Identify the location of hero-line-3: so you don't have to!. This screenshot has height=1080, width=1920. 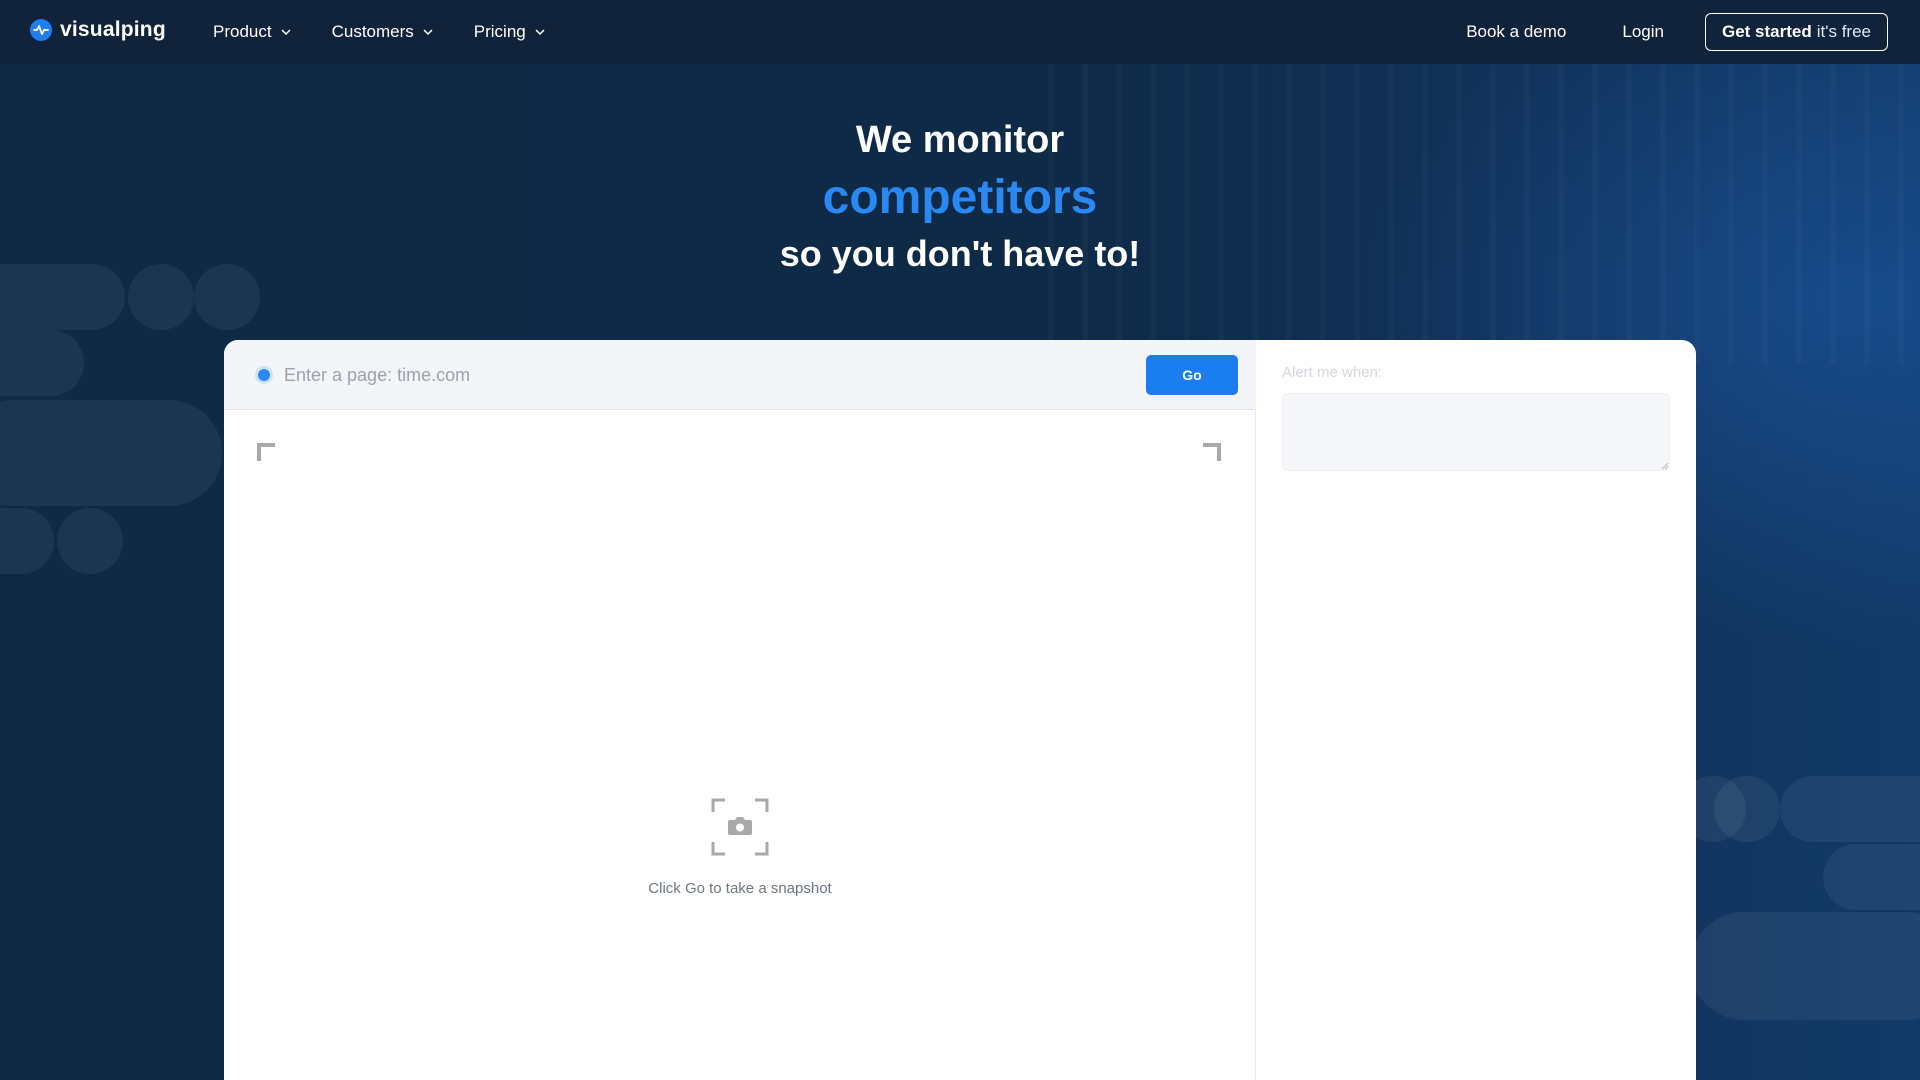
(960, 253).